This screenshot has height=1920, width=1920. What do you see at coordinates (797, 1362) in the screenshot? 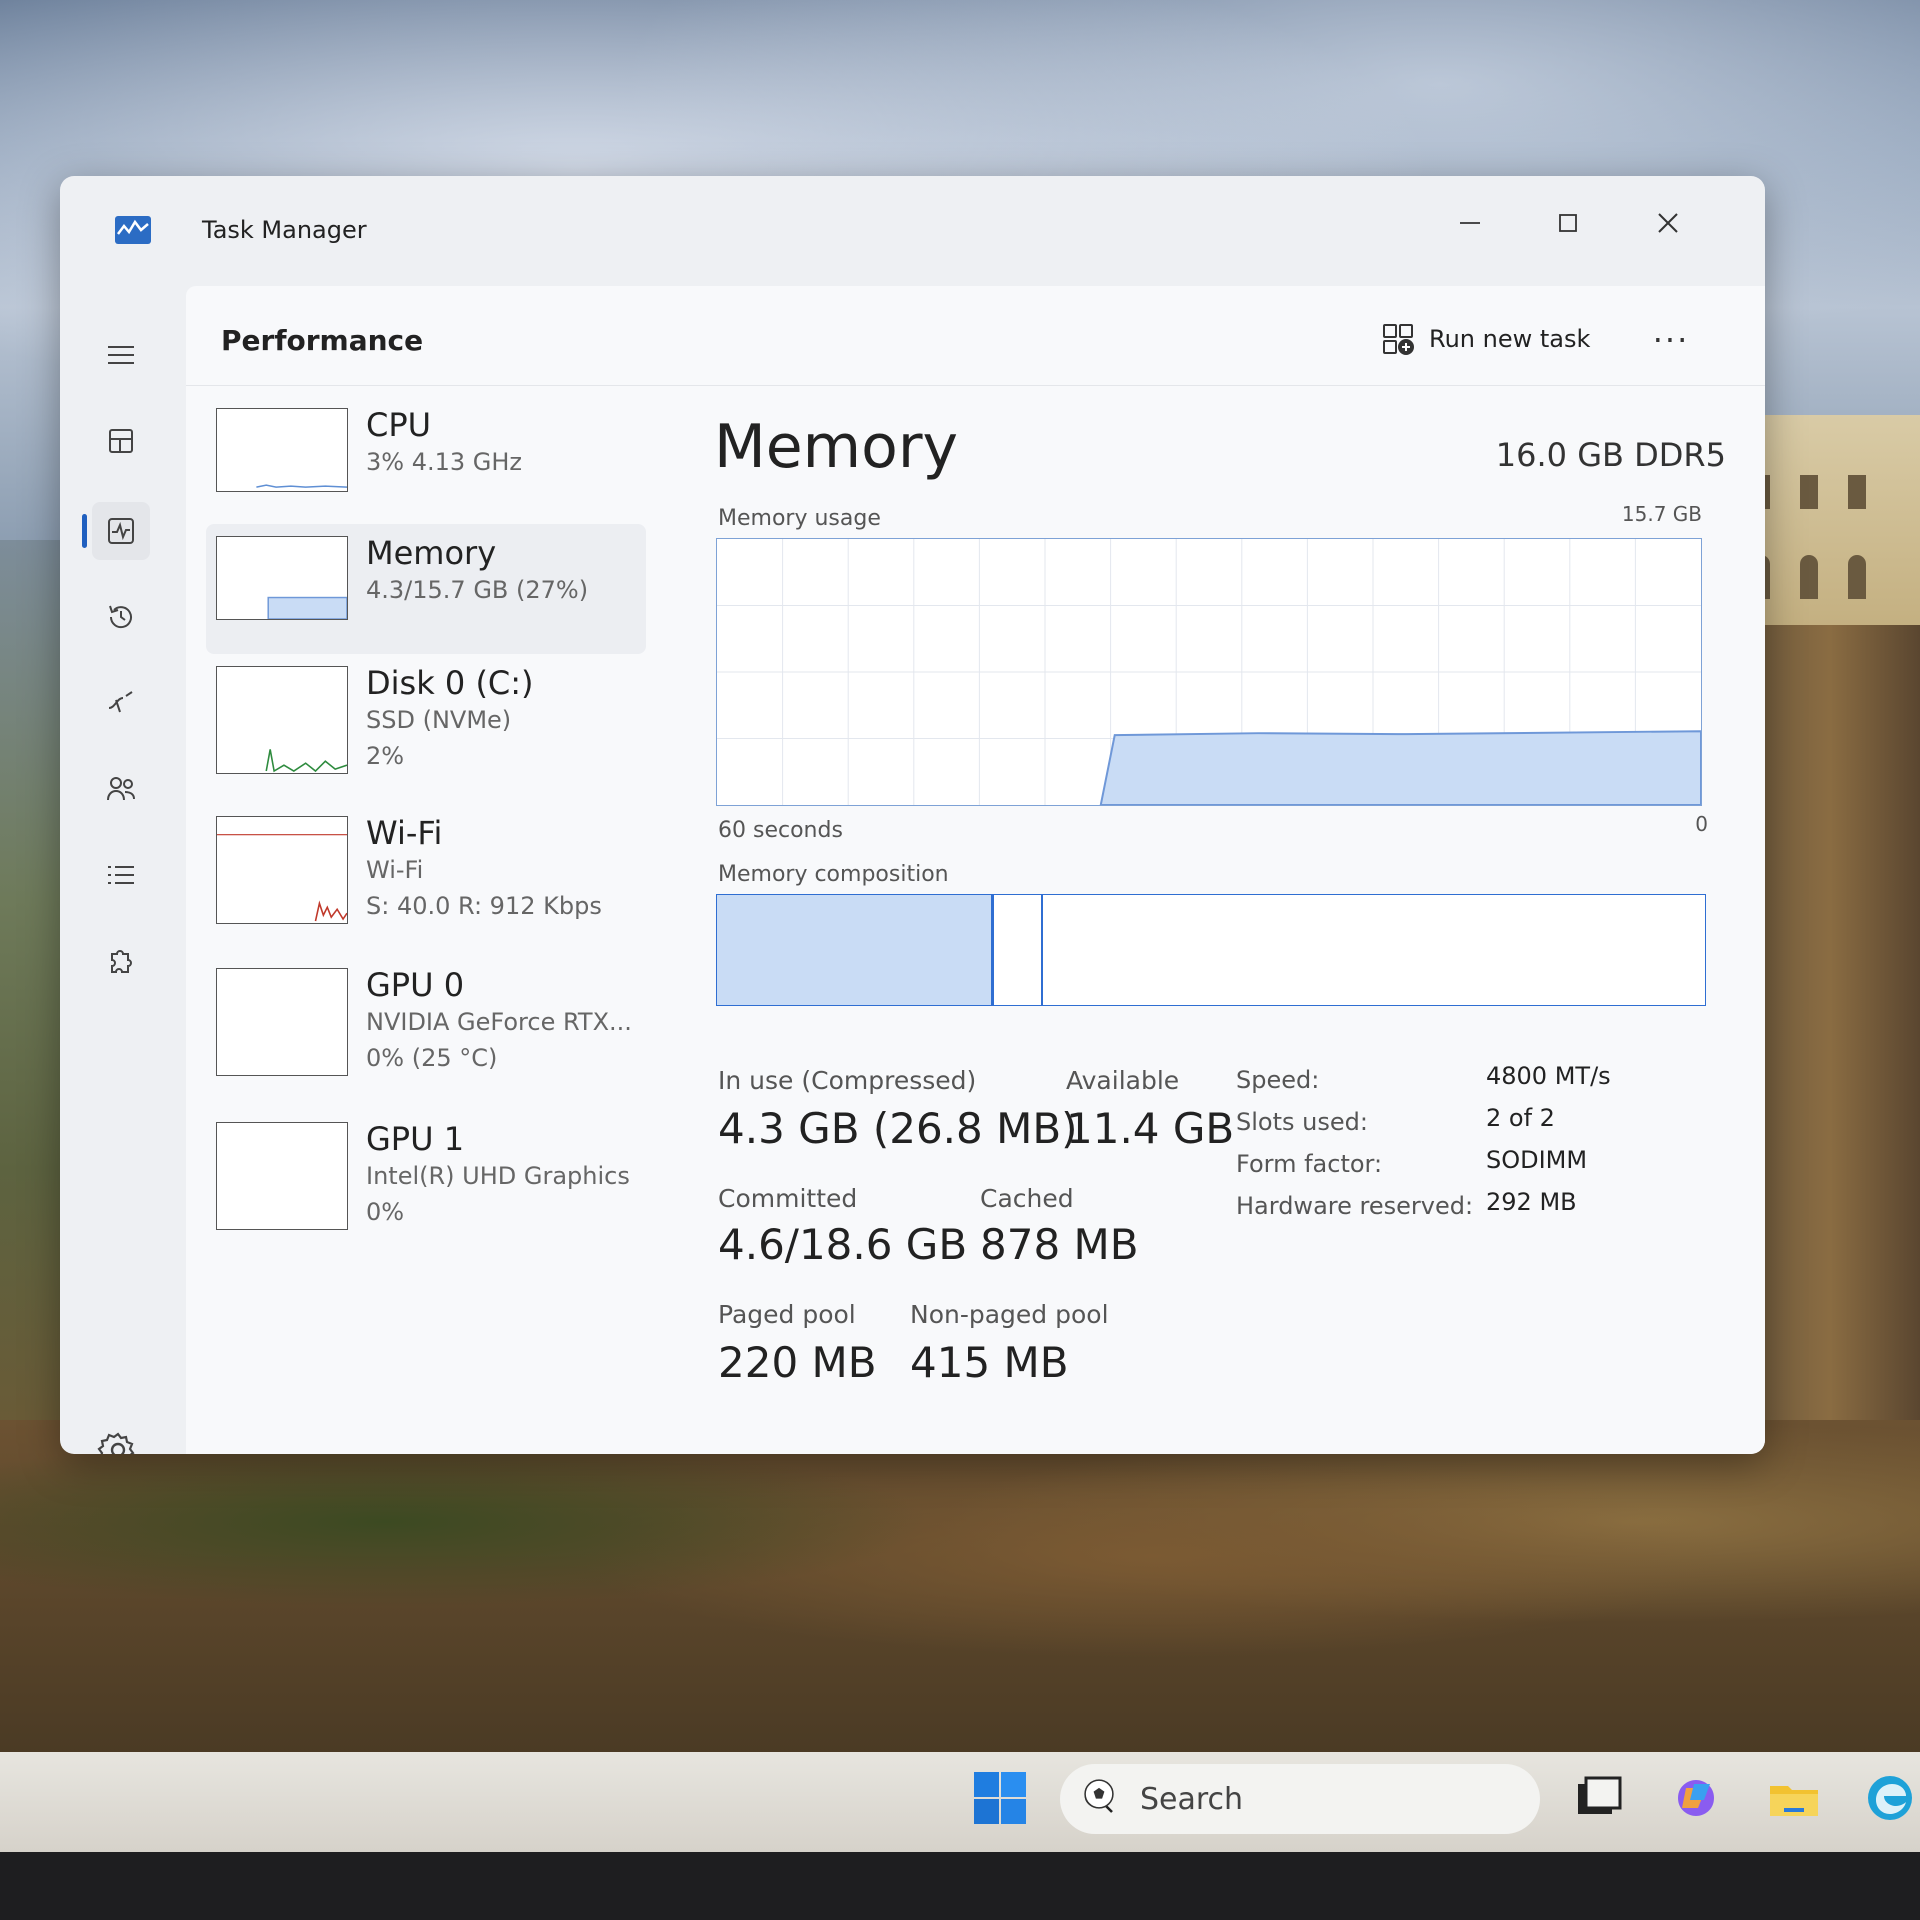
I see `paged-pool-value: 220 MB` at bounding box center [797, 1362].